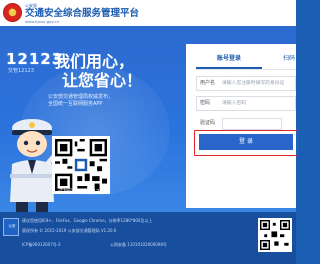  I want to click on description-line-1: 公安部交通管理局权威发布，, so click(81, 97).